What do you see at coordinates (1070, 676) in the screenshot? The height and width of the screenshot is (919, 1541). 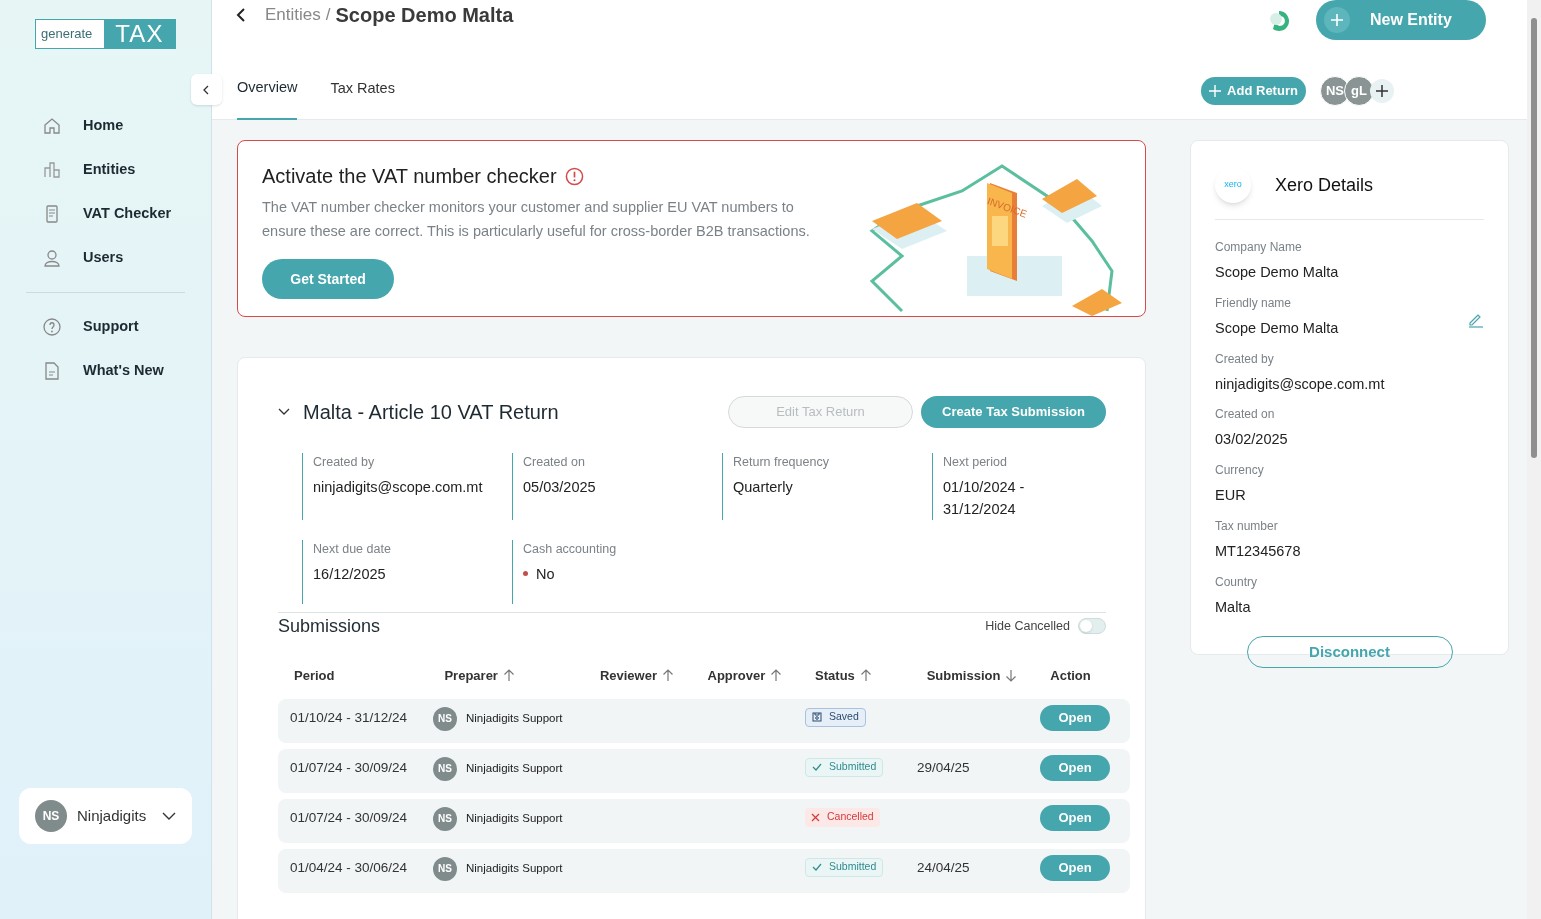 I see `column-header: Action` at bounding box center [1070, 676].